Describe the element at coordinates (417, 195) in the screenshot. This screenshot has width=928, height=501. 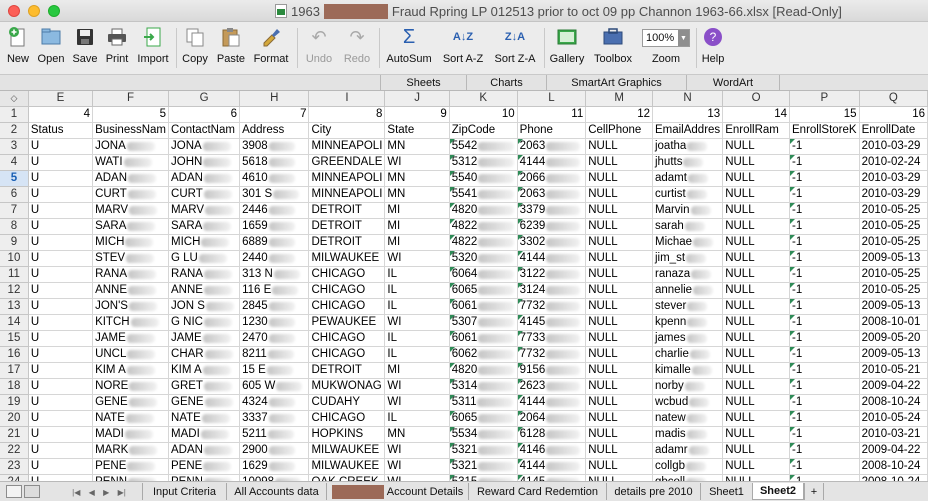
I see `cell: MN` at that location.